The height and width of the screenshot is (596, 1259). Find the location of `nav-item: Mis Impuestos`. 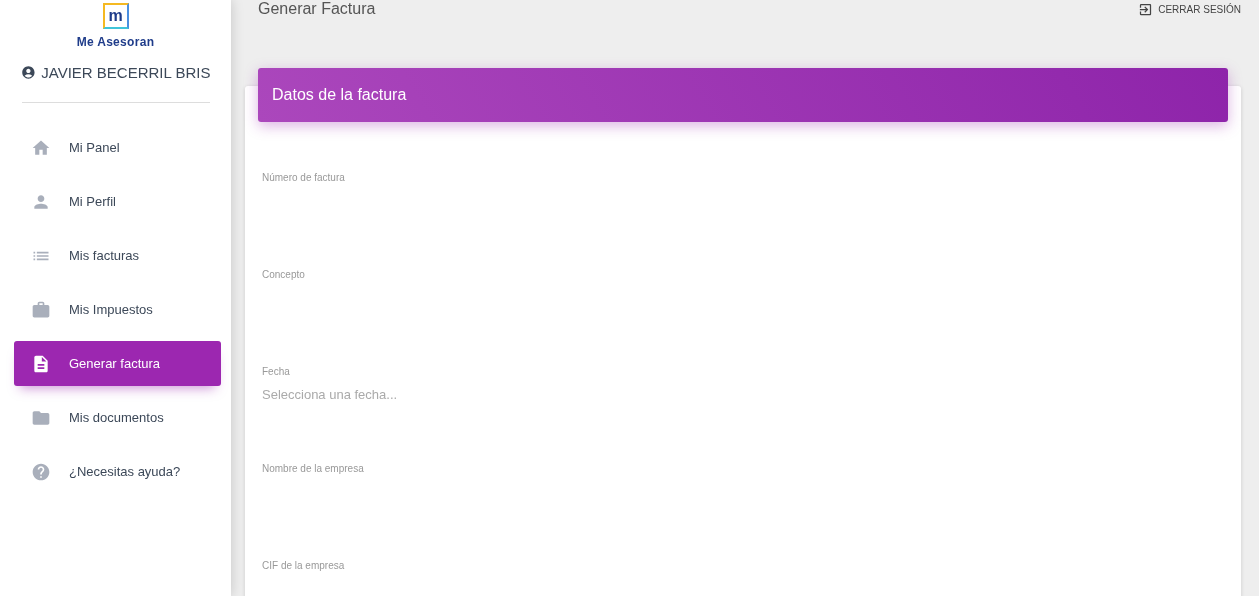

nav-item: Mis Impuestos is located at coordinates (117, 309).